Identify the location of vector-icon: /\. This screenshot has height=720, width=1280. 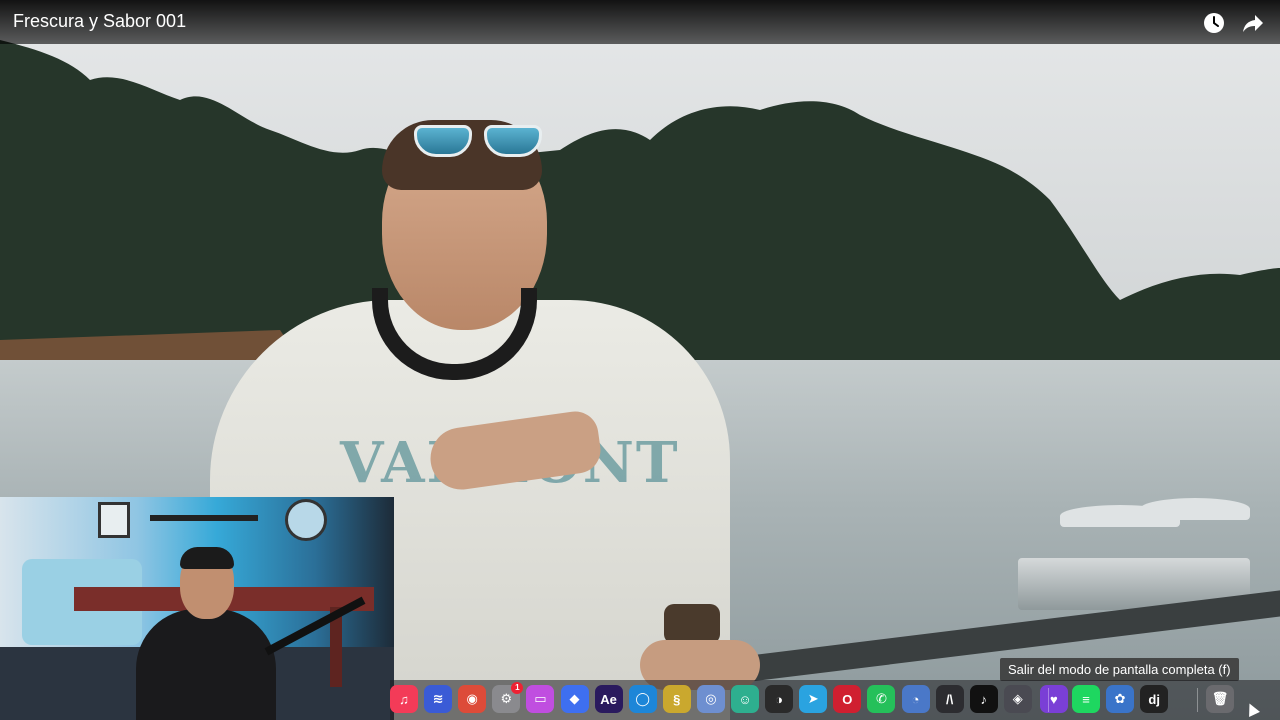
(949, 699).